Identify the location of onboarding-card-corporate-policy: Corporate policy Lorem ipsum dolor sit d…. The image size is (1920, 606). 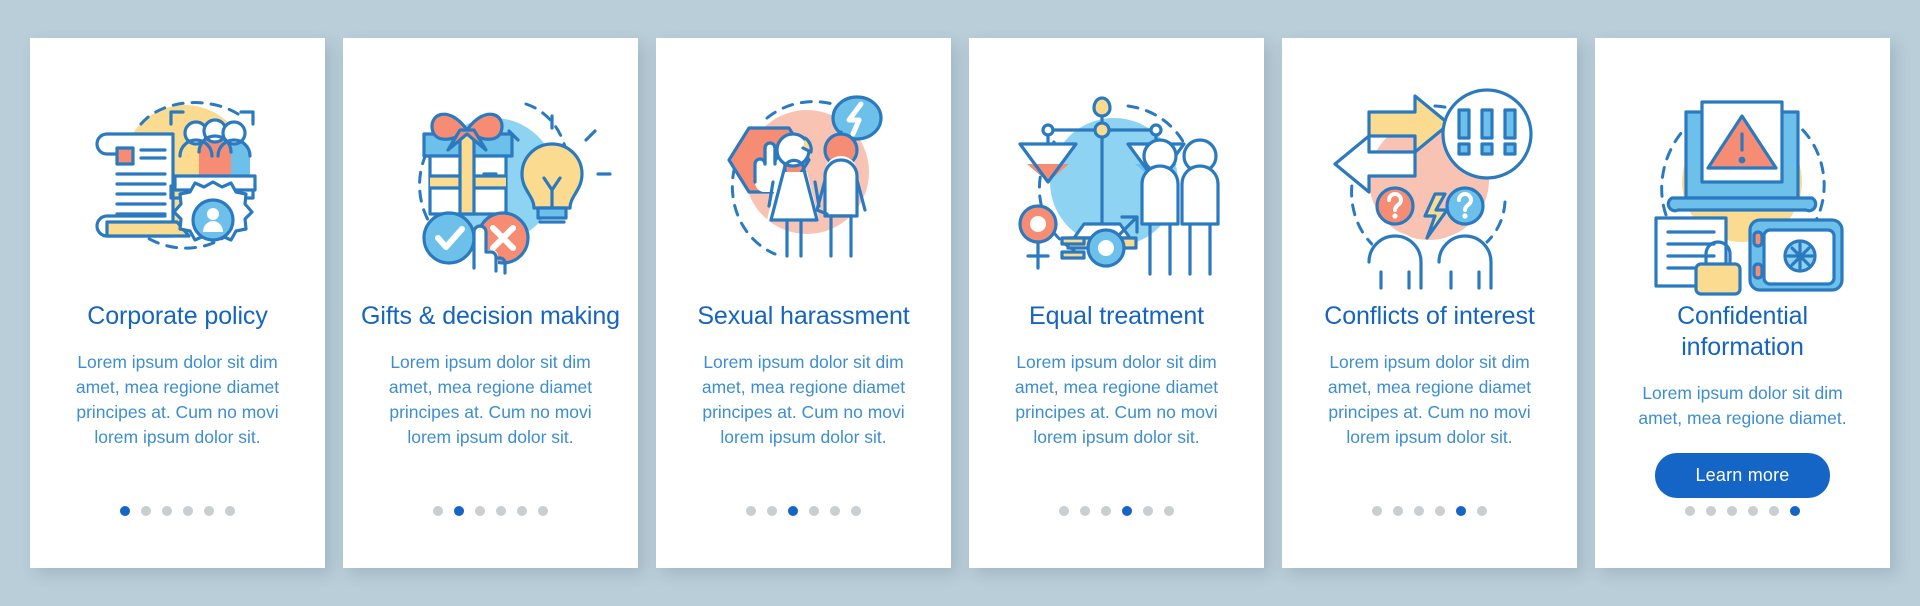
(177, 303).